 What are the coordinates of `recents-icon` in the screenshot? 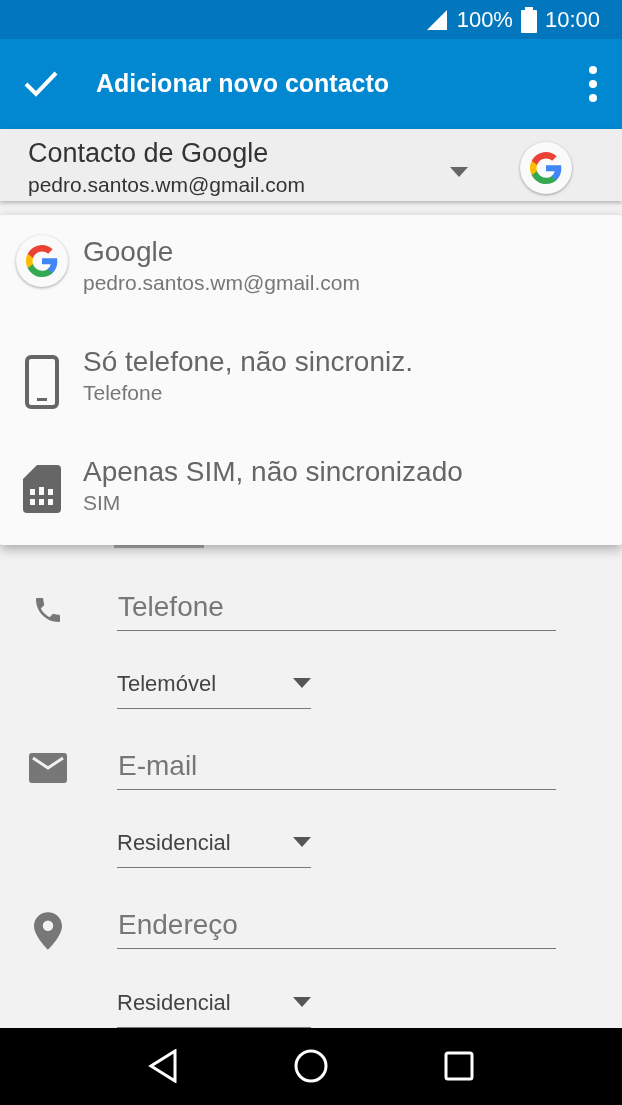 It's located at (459, 1066).